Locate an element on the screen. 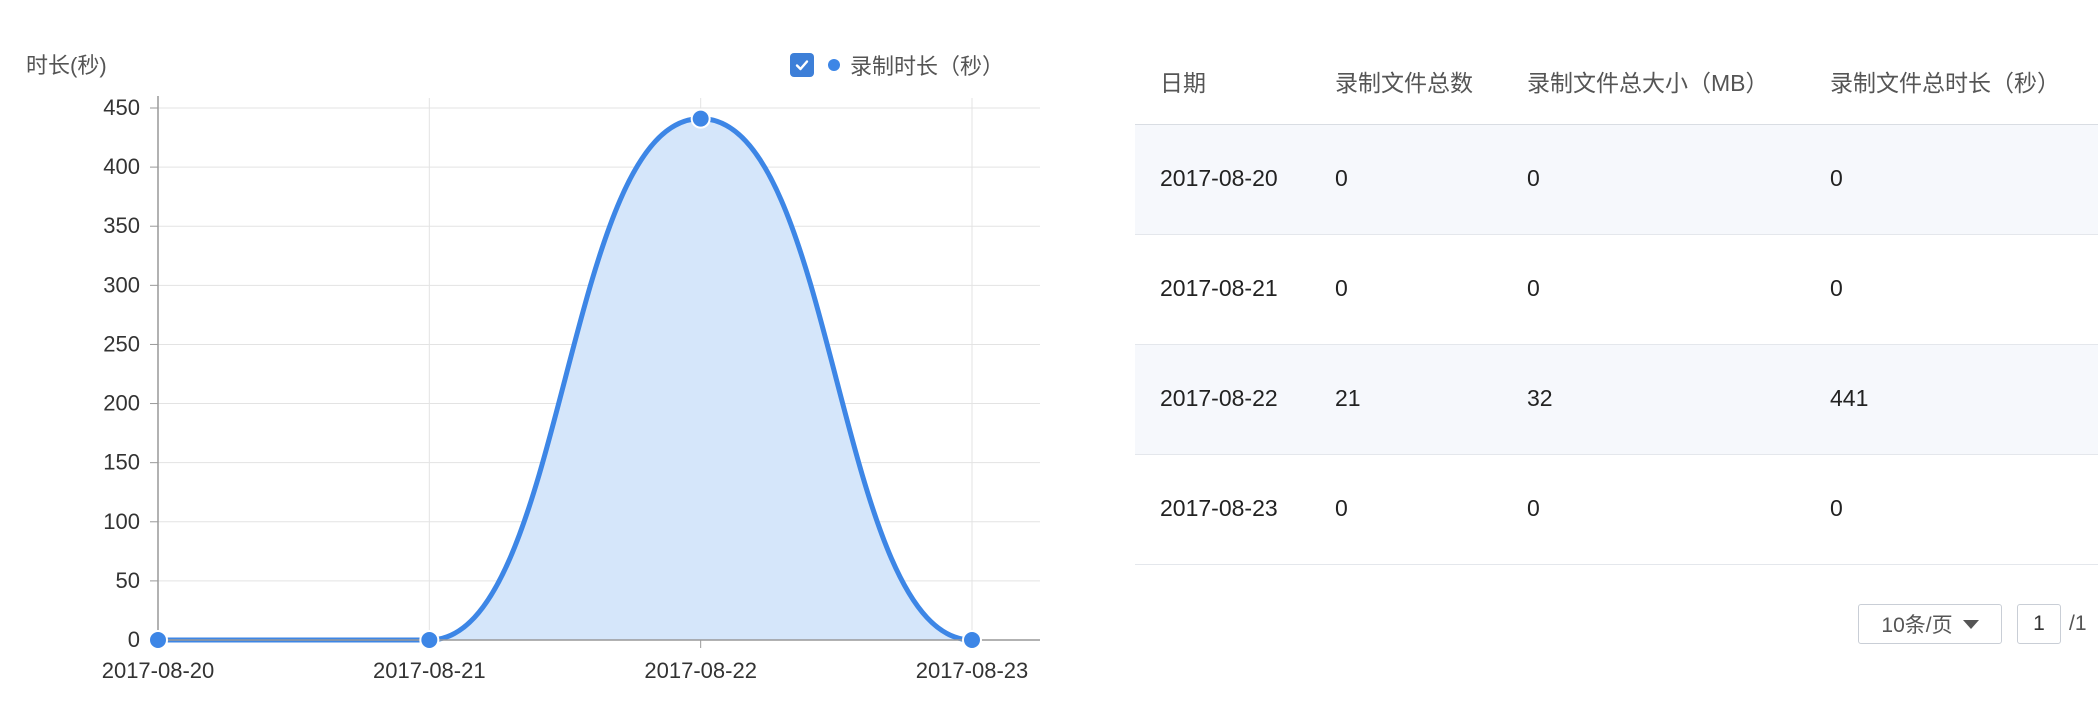 This screenshot has height=712, width=2098. y-tick-label: 450 is located at coordinates (121, 107).